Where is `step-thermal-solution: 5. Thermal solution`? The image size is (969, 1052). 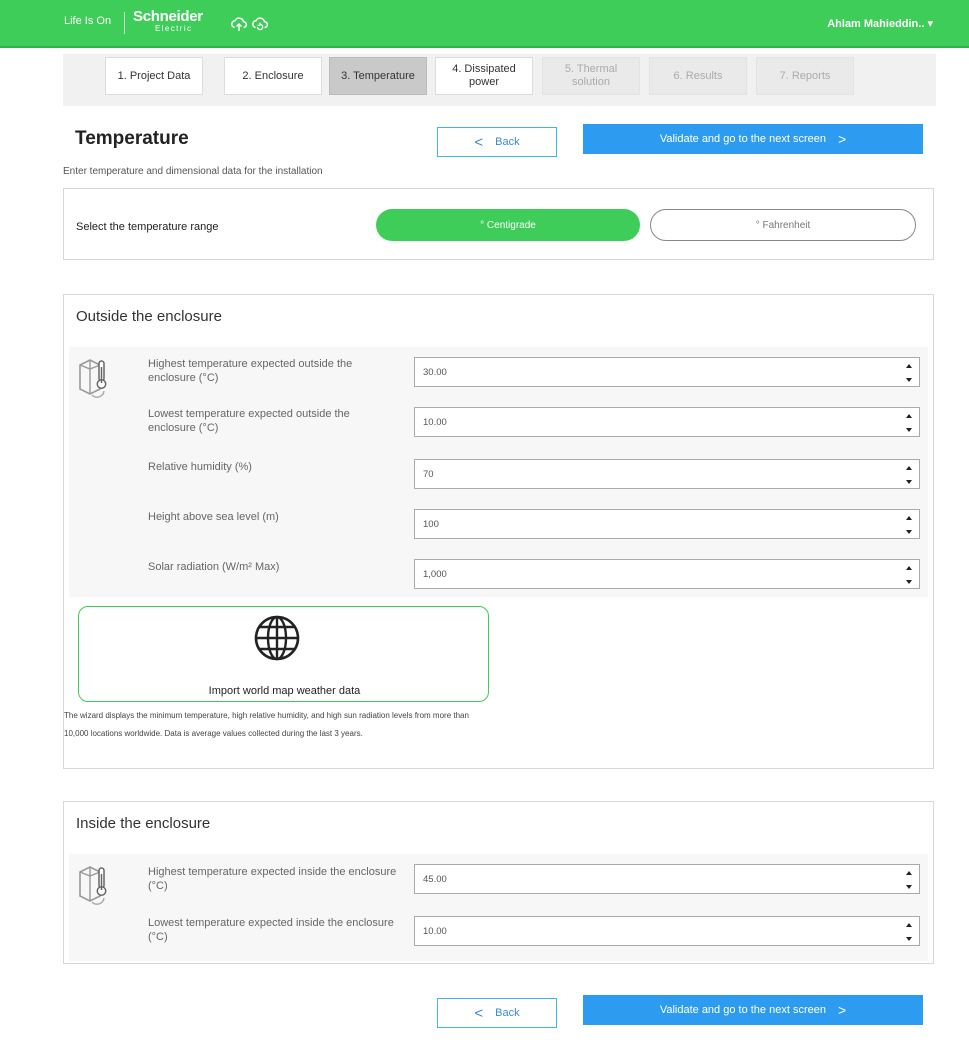
step-thermal-solution: 5. Thermal solution is located at coordinates (591, 76).